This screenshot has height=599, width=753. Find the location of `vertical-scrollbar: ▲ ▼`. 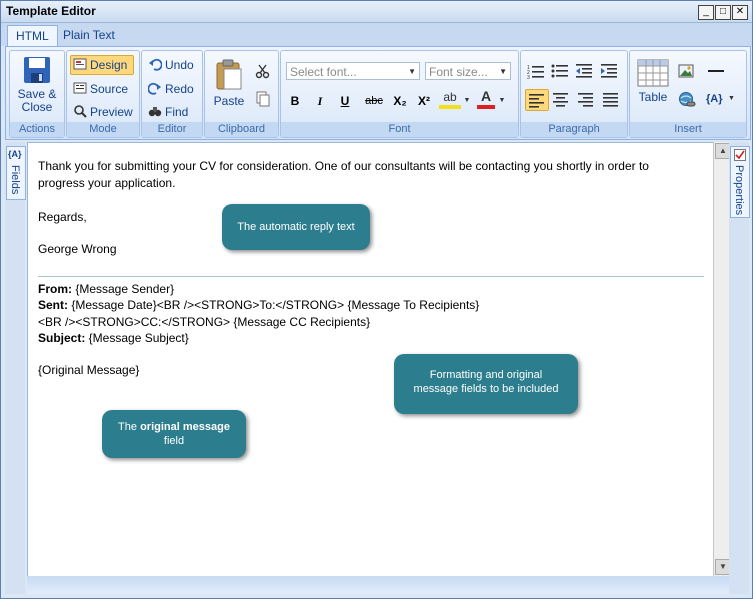

vertical-scrollbar: ▲ ▼ is located at coordinates (722, 359).